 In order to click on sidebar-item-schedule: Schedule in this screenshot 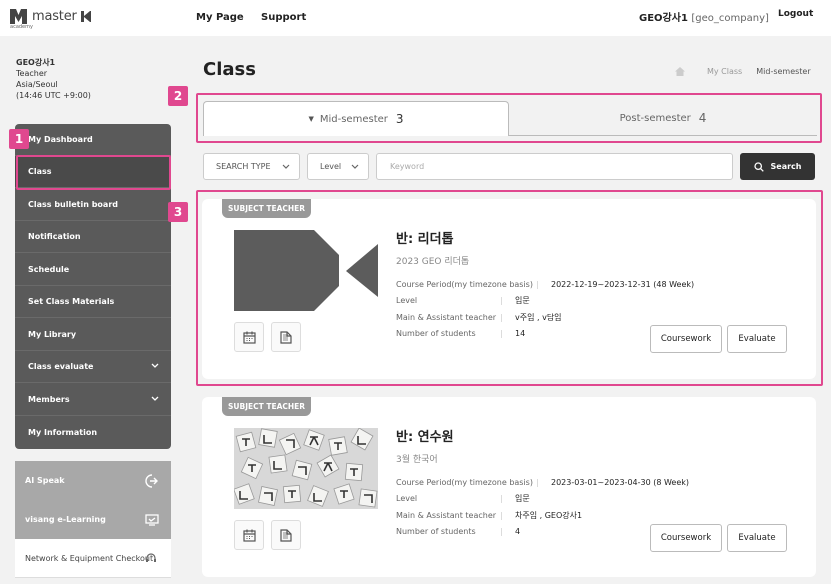, I will do `click(93, 270)`.